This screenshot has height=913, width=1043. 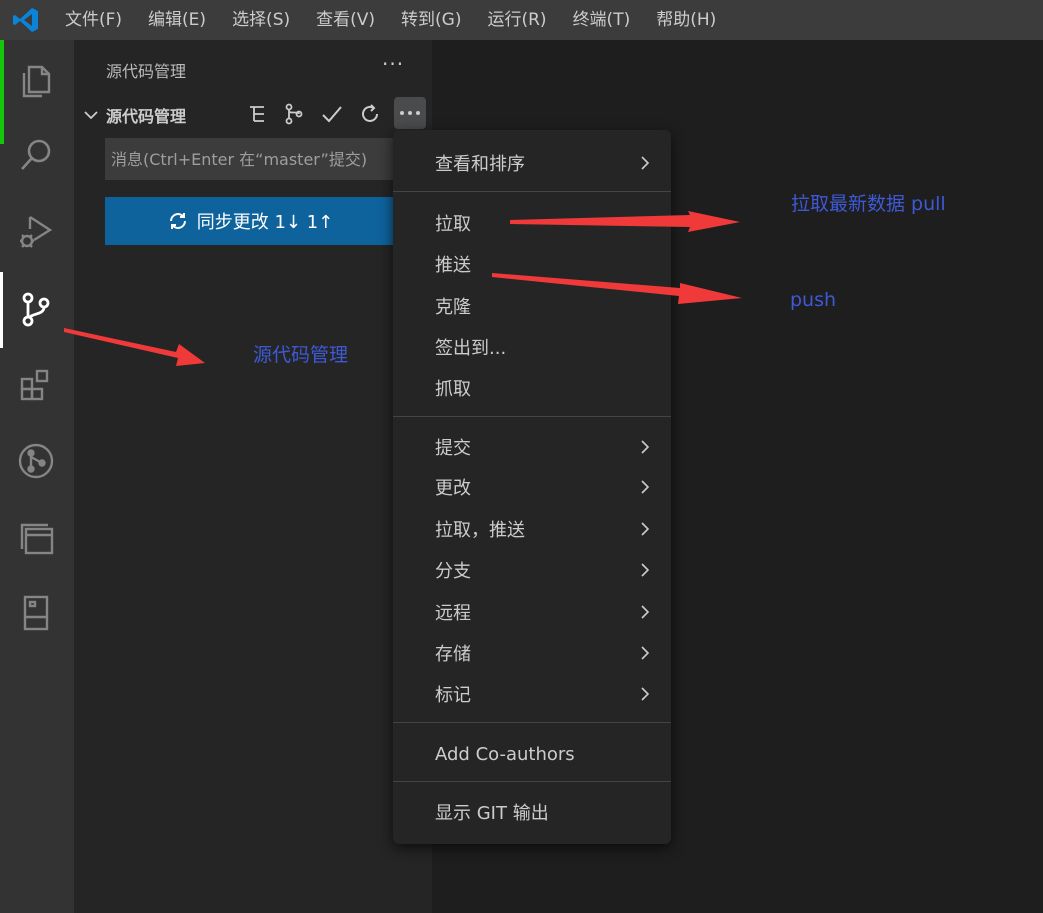 What do you see at coordinates (813, 300) in the screenshot?
I see `push-annotation-label: push` at bounding box center [813, 300].